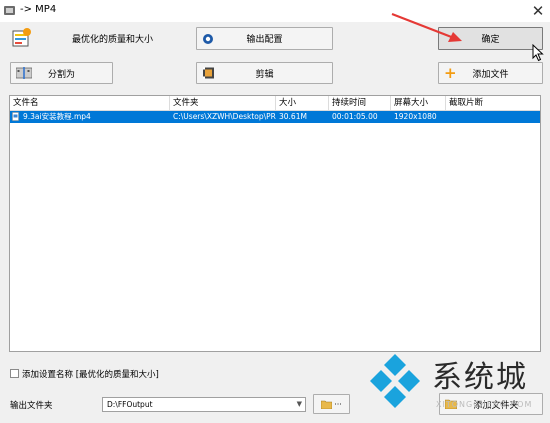  I want to click on add-setting-name-label: 添加设置名称 [最优化的质量和大小], so click(90, 375).